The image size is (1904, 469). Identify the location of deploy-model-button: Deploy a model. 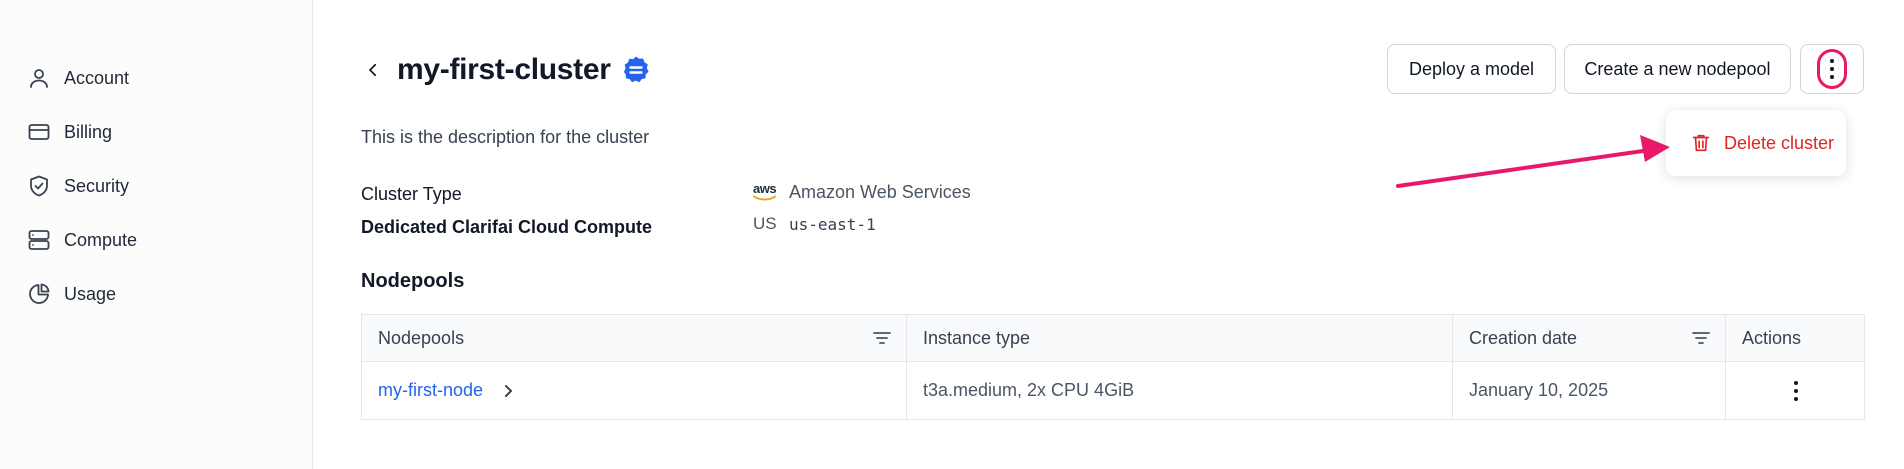
(1471, 69).